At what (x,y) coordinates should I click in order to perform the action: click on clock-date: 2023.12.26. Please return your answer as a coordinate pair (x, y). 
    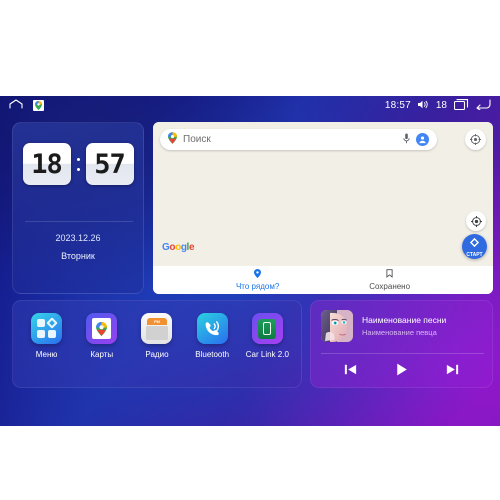
    Looking at the image, I should click on (78, 238).